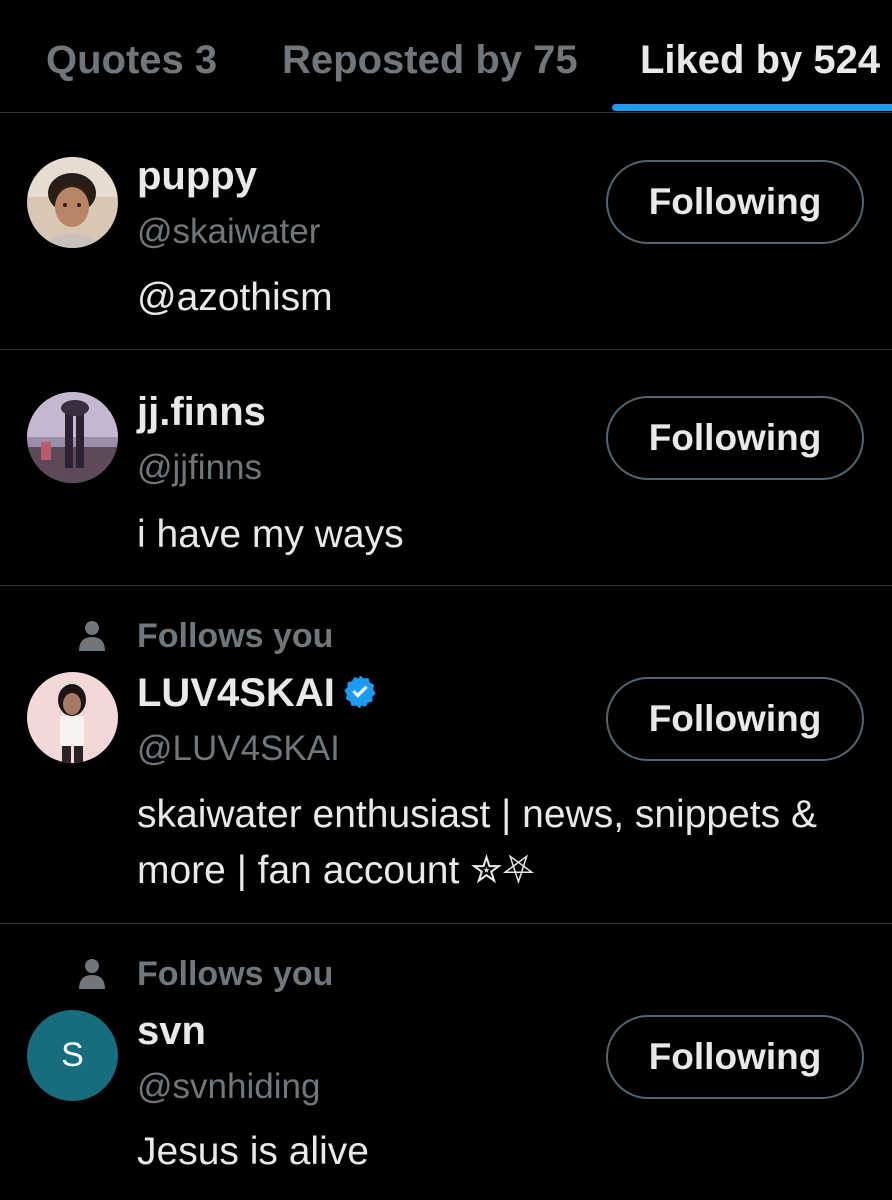 The image size is (892, 1200). Describe the element at coordinates (430, 60) in the screenshot. I see `tab-reposted-by: Reposted by 75` at that location.